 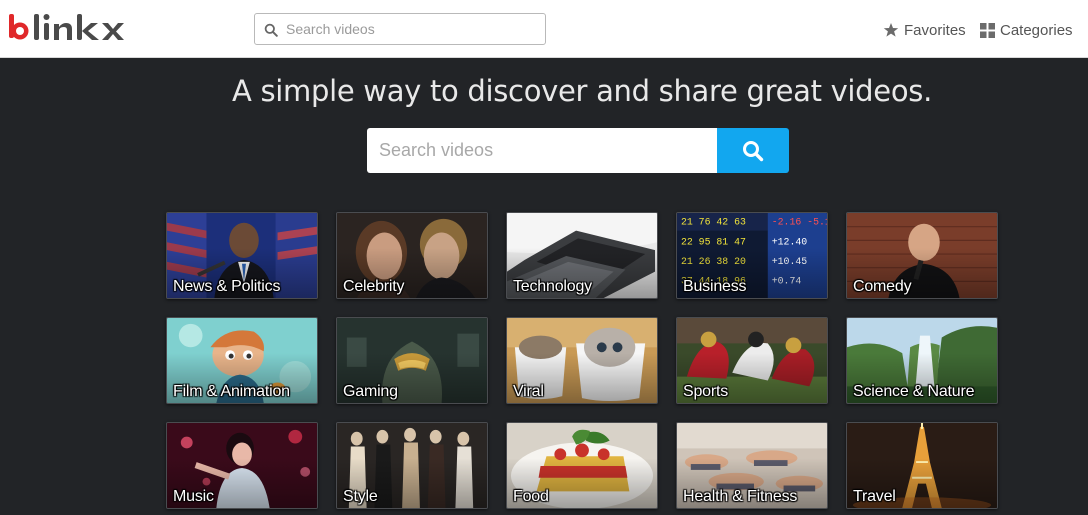 I want to click on category-tile-gaming: Gaming, so click(x=412, y=360).